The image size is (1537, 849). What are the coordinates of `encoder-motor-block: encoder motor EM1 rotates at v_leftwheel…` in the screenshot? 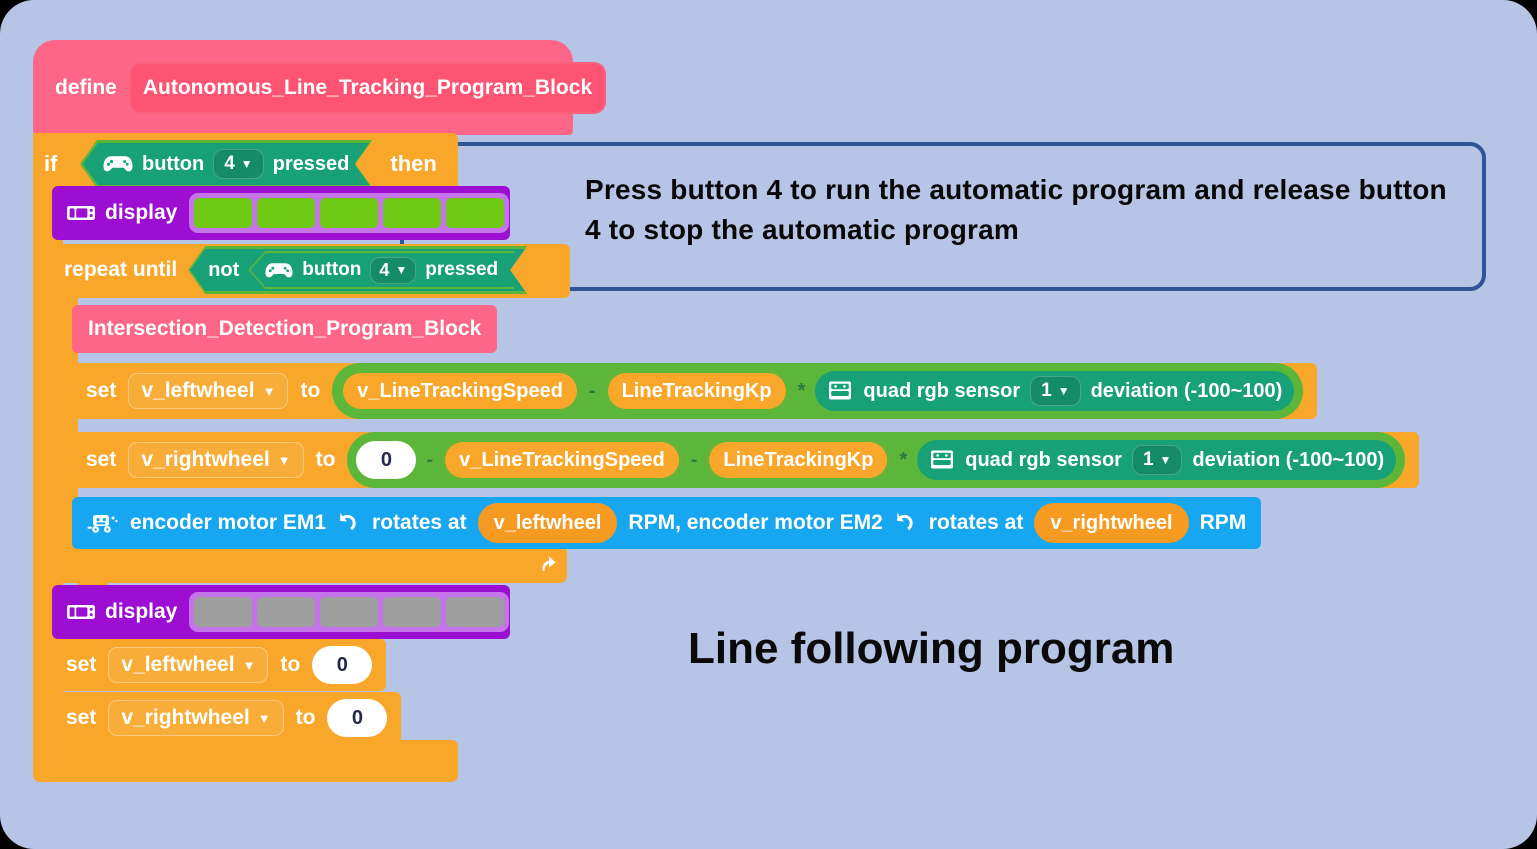 It's located at (667, 523).